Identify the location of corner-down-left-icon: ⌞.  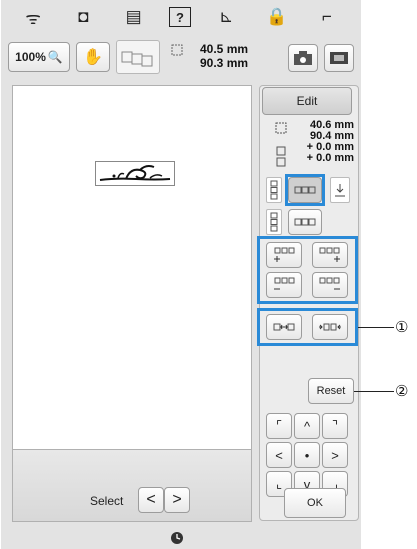
(279, 483).